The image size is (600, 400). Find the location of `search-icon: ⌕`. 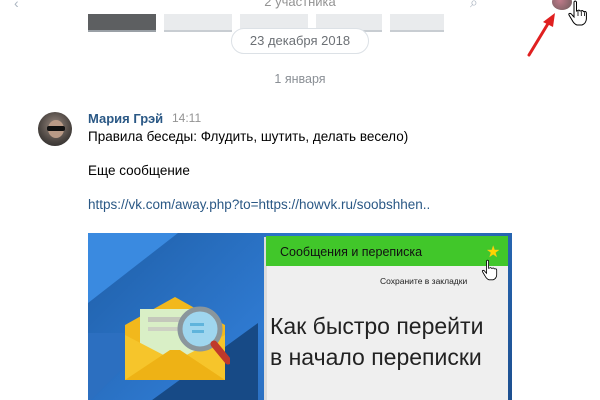

search-icon: ⌕ is located at coordinates (474, 5).